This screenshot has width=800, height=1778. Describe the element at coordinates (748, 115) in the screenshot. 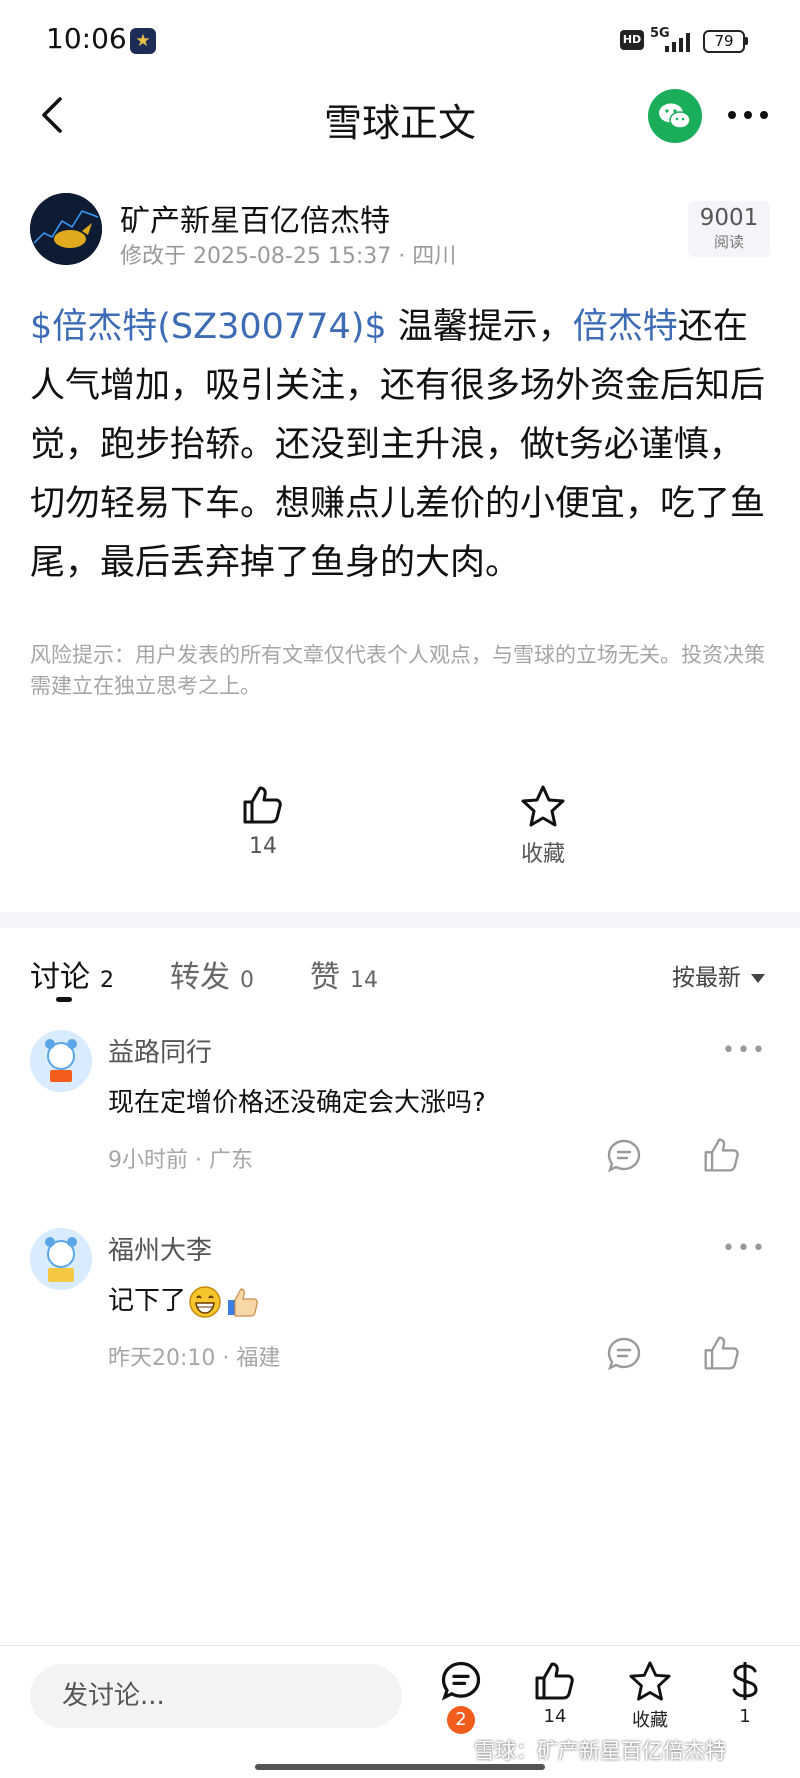

I see `more-icon` at that location.